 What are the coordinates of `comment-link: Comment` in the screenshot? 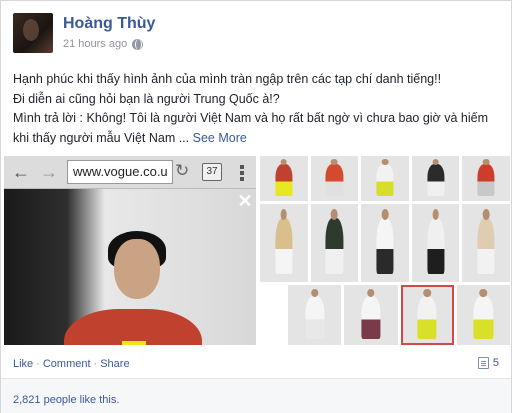 It's located at (67, 364).